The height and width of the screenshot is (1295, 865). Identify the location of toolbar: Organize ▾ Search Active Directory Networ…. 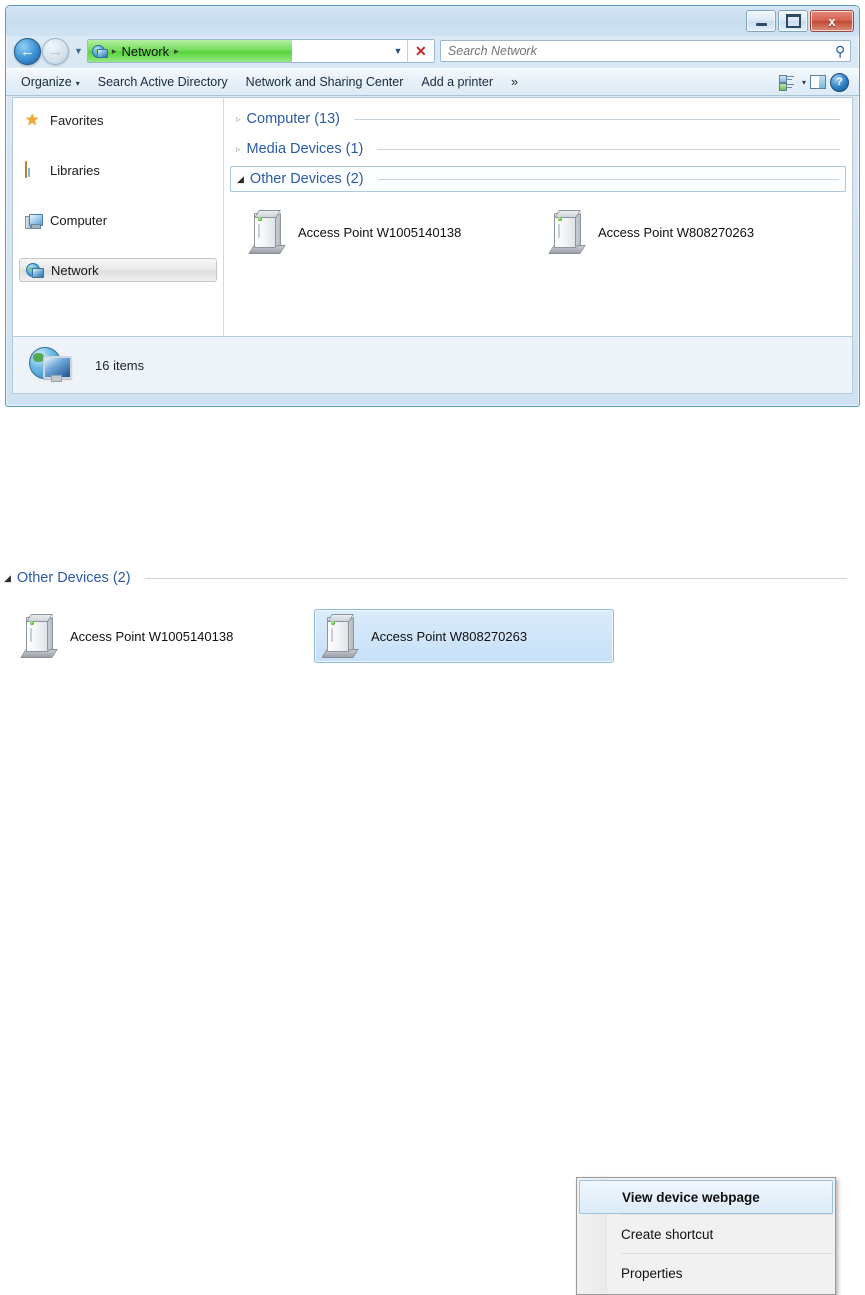
(432, 82).